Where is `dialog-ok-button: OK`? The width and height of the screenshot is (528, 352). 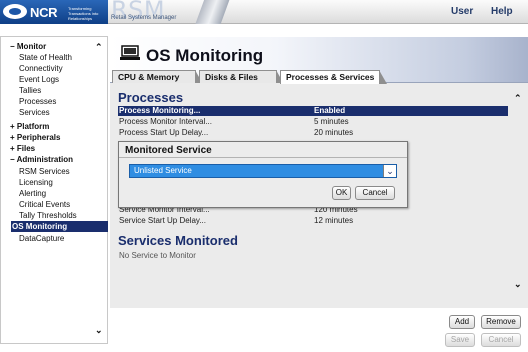
dialog-ok-button: OK is located at coordinates (341, 193).